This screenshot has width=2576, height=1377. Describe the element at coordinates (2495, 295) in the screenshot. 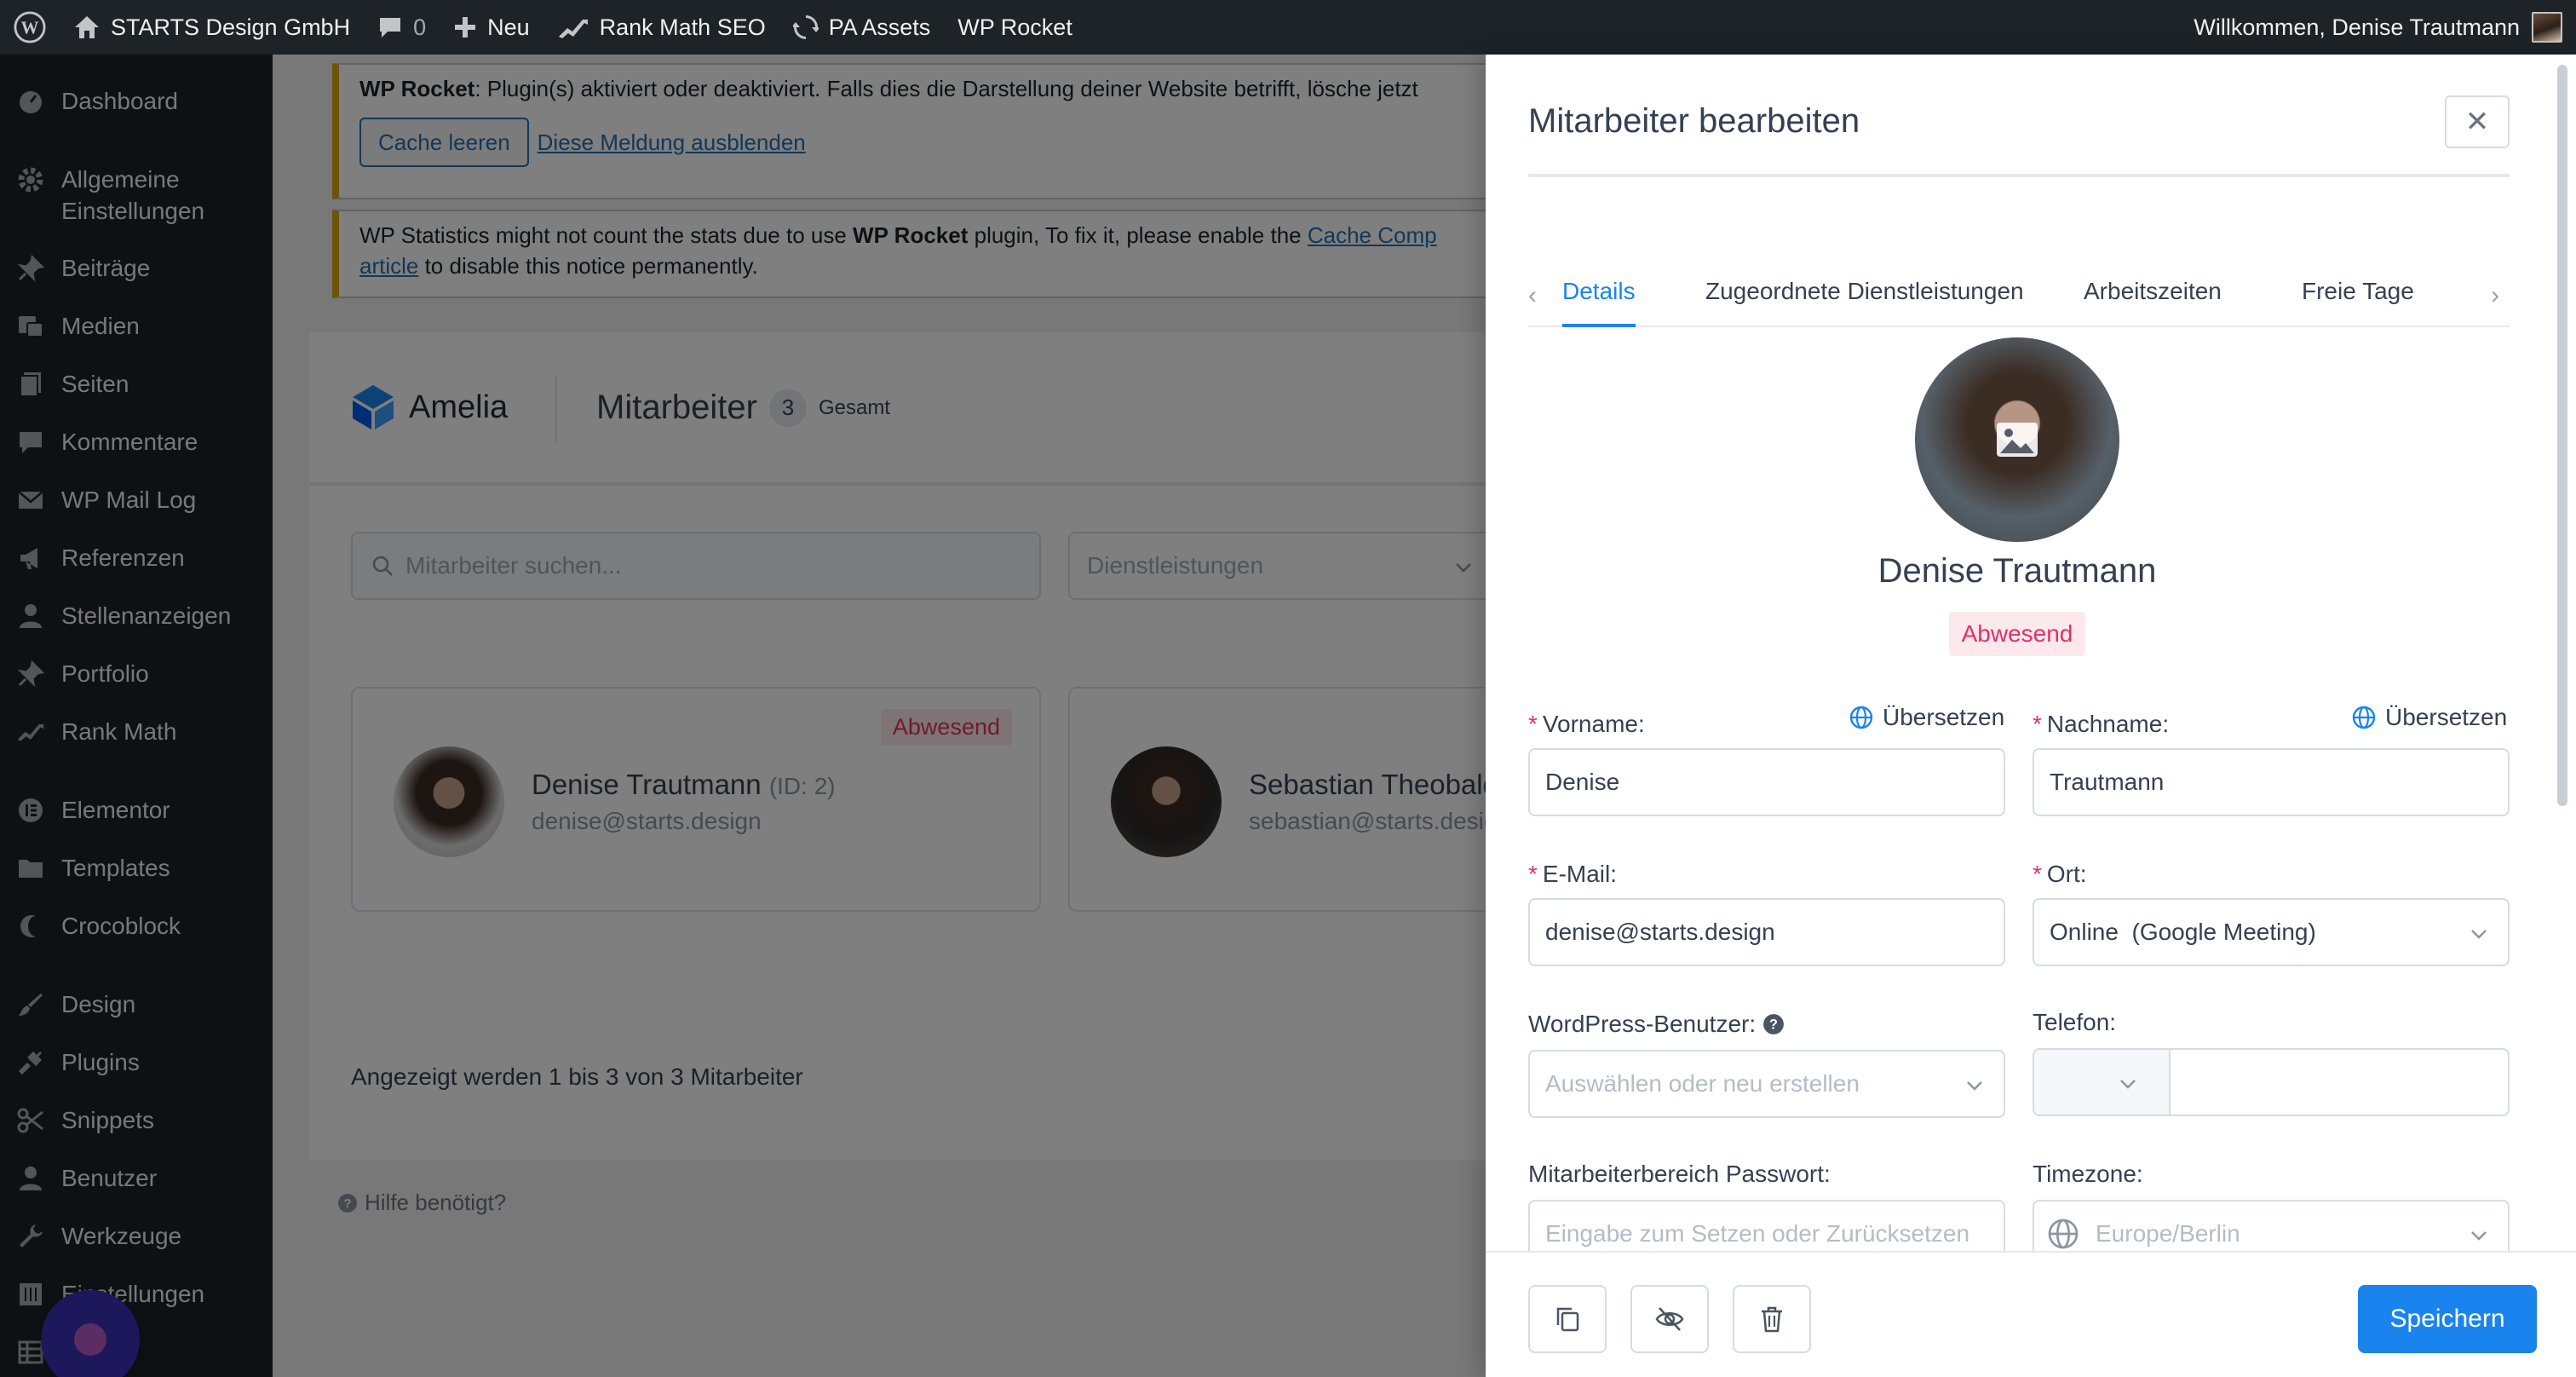

I see `tab-scroll-right-icon: ›` at that location.